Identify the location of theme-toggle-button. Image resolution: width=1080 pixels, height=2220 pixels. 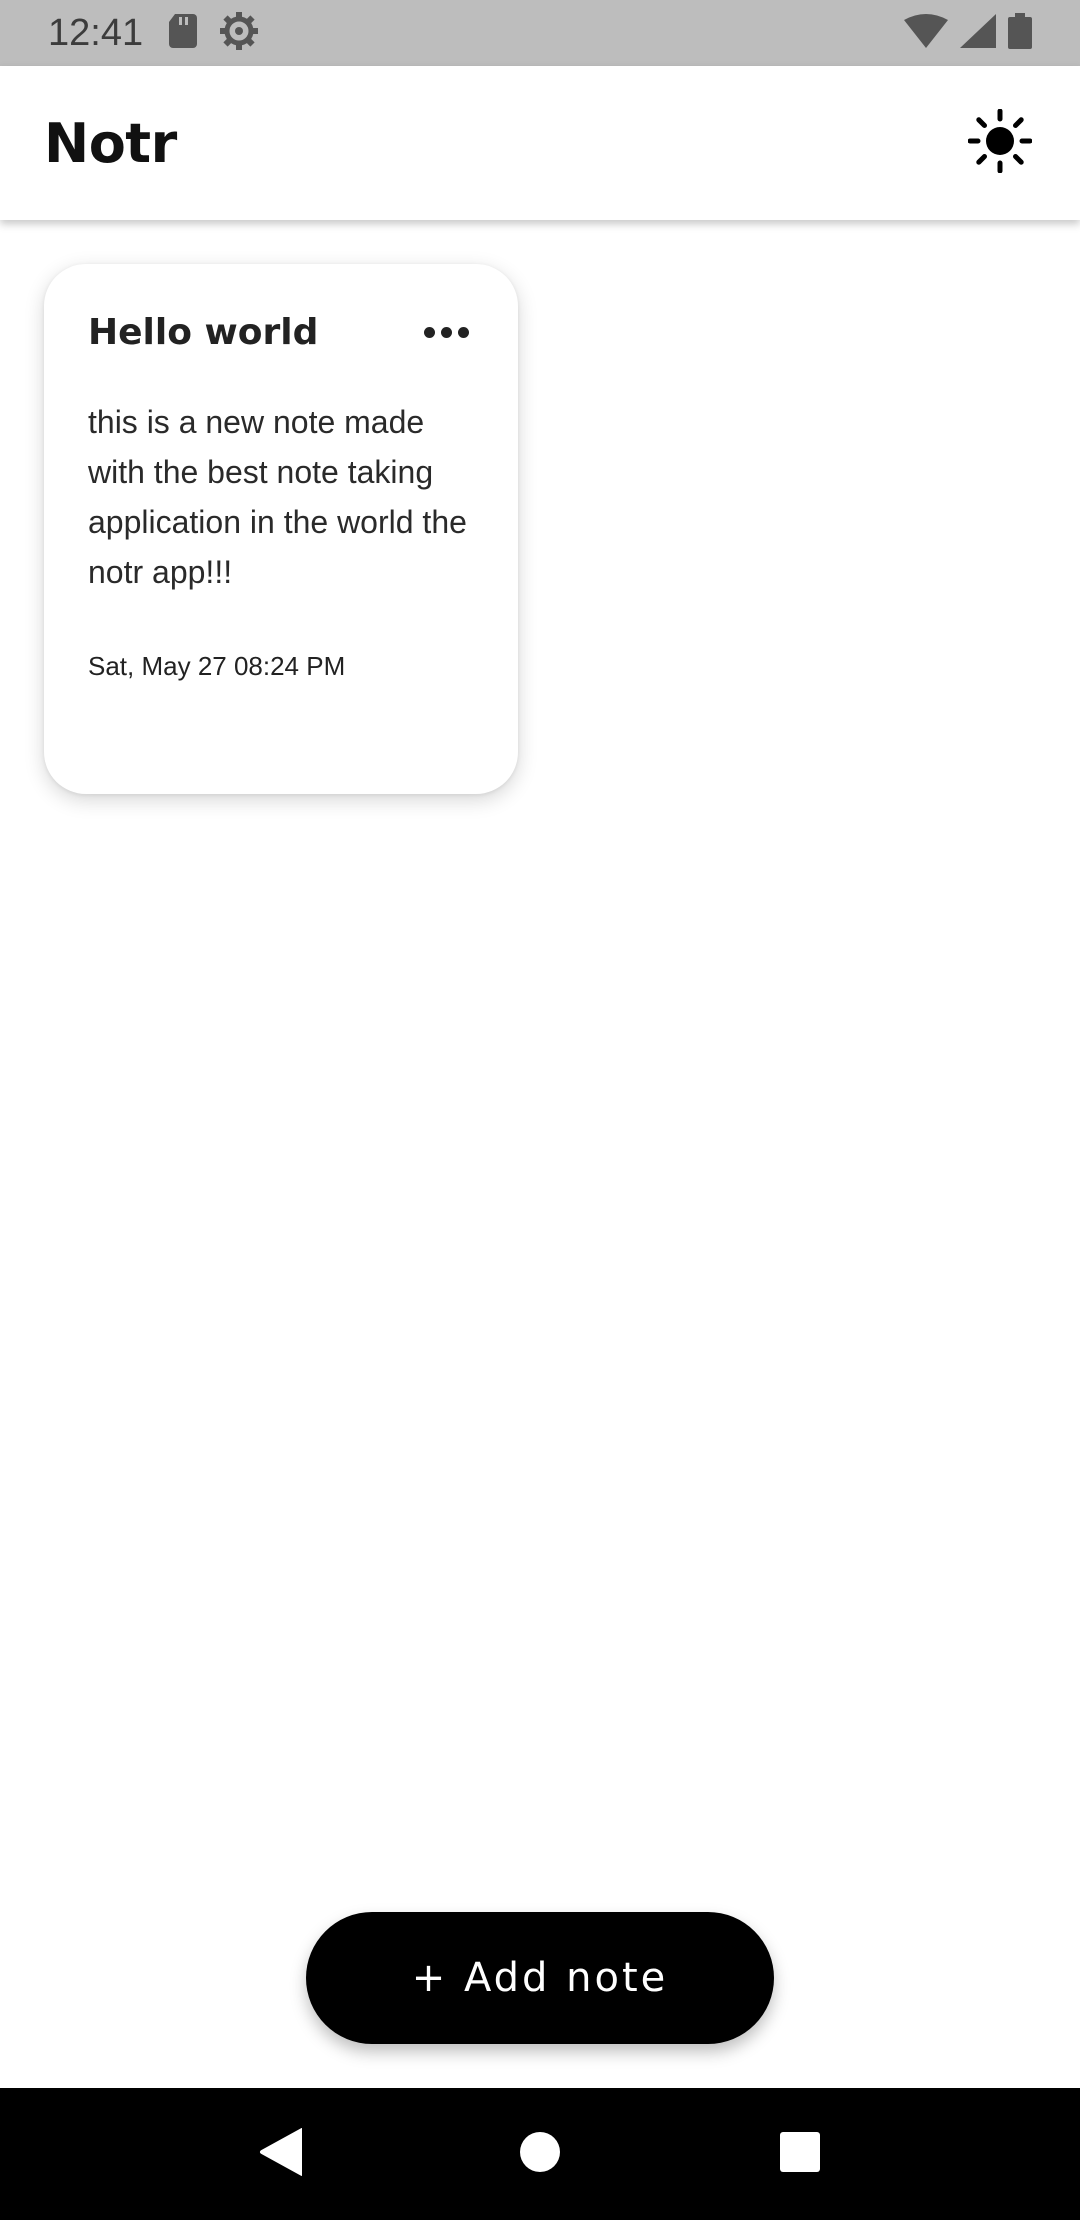
(1000, 143).